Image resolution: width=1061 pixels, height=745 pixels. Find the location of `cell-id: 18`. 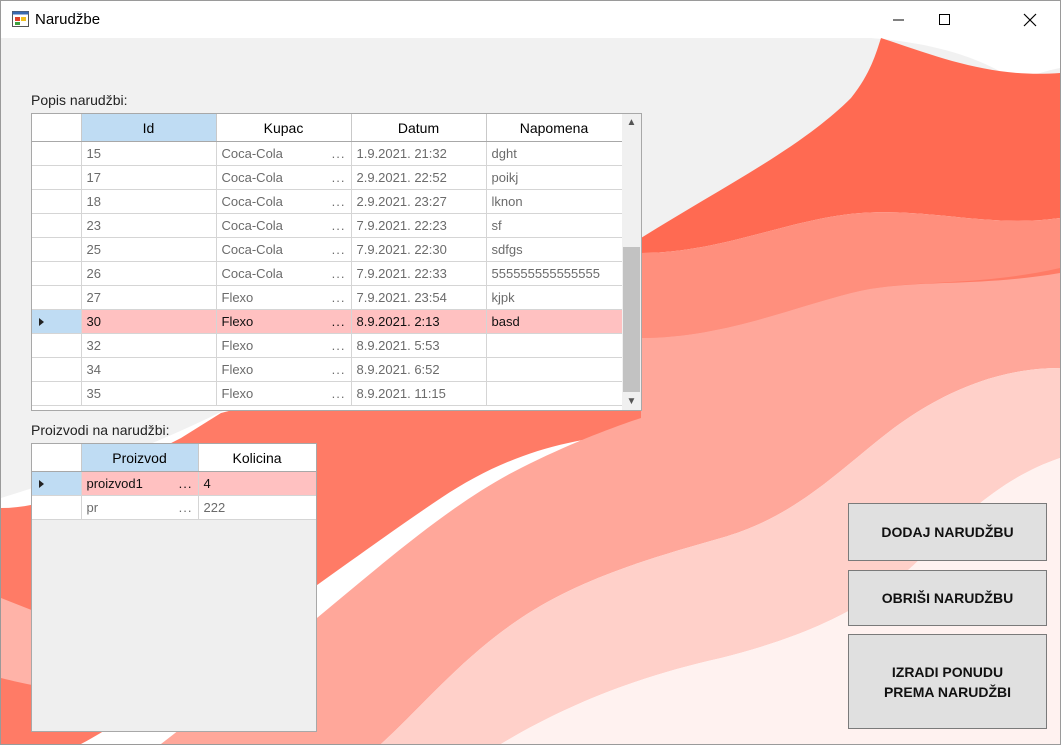

cell-id: 18 is located at coordinates (149, 201).